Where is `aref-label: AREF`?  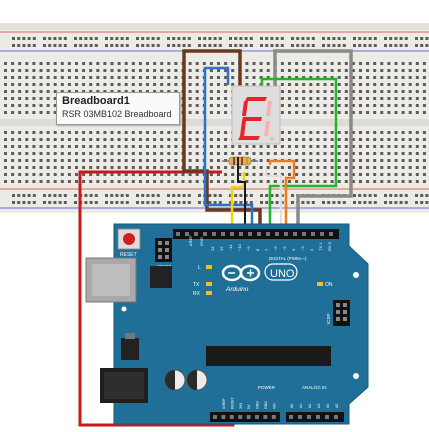
aref-label: AREF is located at coordinates (190, 240).